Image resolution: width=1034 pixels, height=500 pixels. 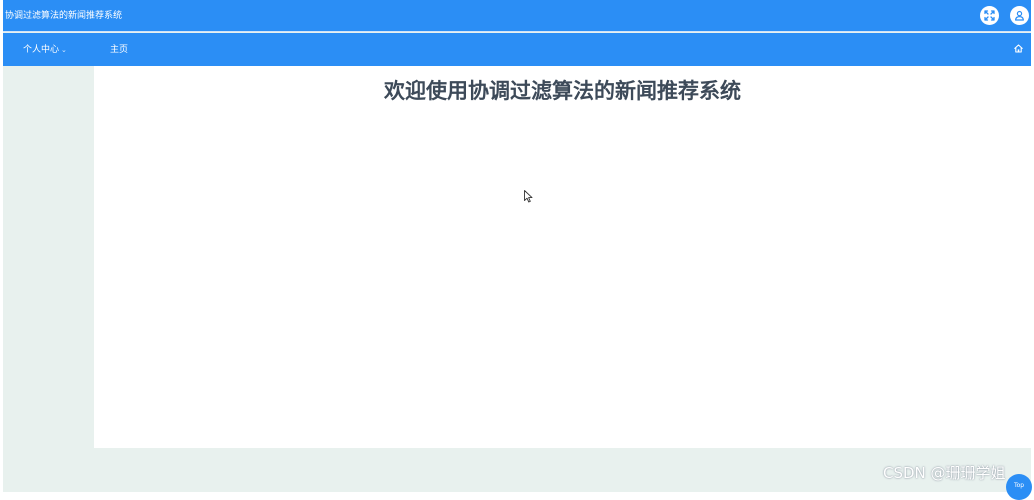 I want to click on csdn-watermark: CSDN @珊珊学姐, so click(x=944, y=473).